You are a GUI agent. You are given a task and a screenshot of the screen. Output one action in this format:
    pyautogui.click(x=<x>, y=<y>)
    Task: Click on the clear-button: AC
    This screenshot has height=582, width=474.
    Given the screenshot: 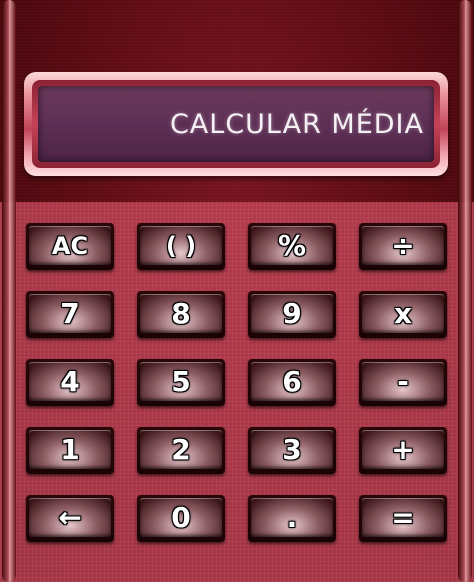 What is the action you would take?
    pyautogui.click(x=70, y=246)
    